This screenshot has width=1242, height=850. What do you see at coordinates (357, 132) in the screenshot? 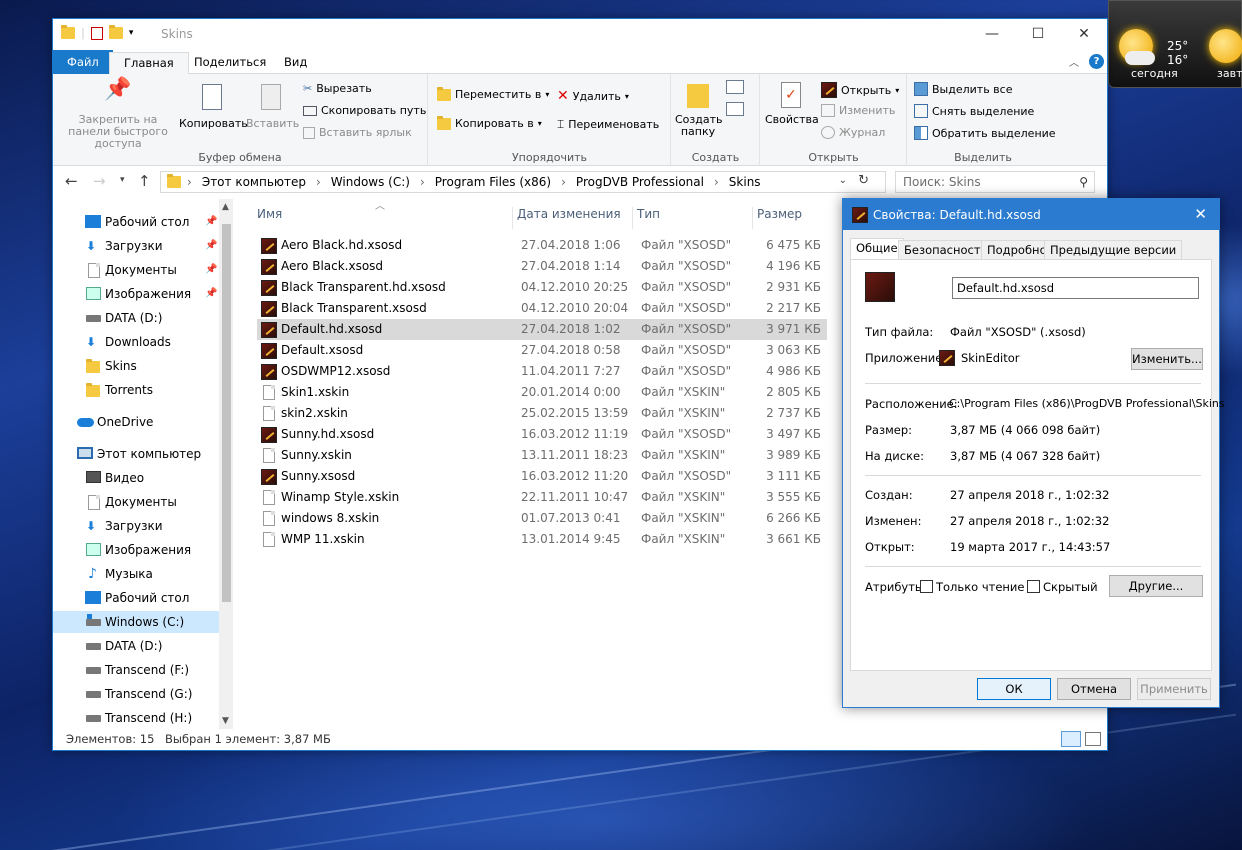
I see `paste-shortcut-button: Вставить ярлык` at bounding box center [357, 132].